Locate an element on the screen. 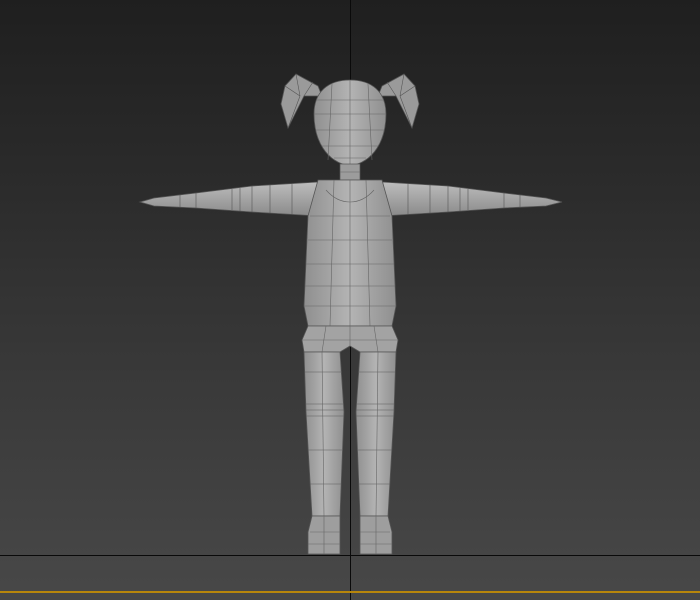 The image size is (700, 600). right-leg-mesh is located at coordinates (376, 434).